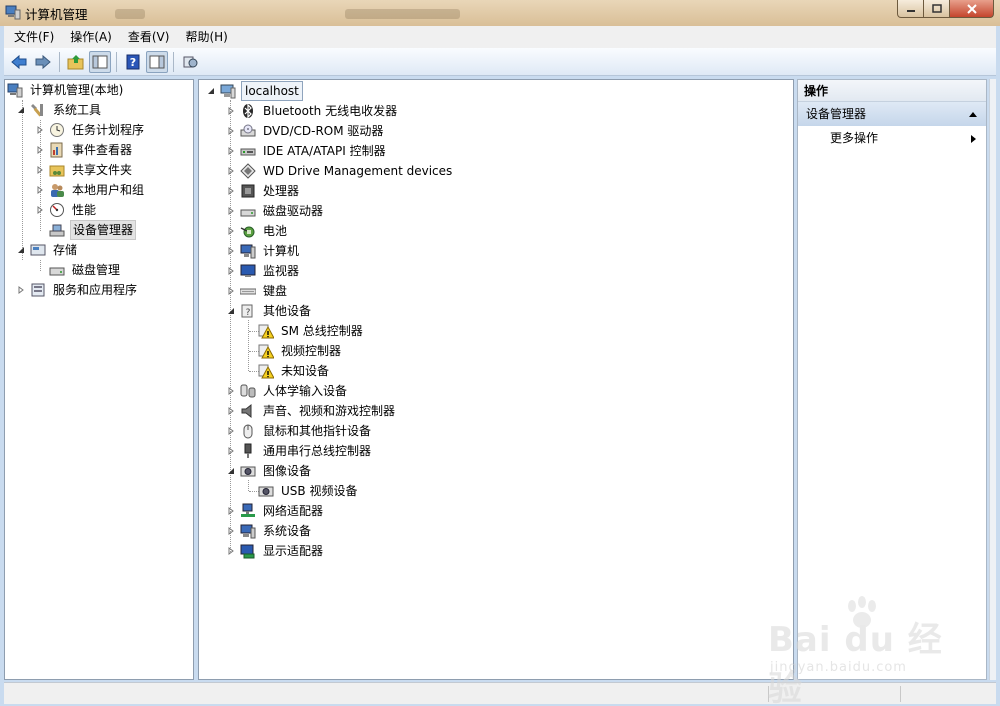 The image size is (1000, 706). I want to click on device-category-usb-controllers: 通用串行总线控制器, so click(299, 451).